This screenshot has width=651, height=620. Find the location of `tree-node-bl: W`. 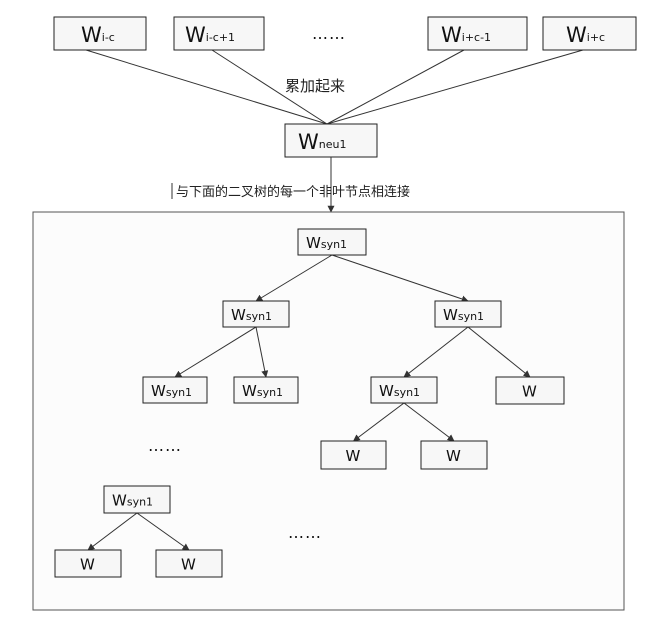

tree-node-bl: W is located at coordinates (88, 563).